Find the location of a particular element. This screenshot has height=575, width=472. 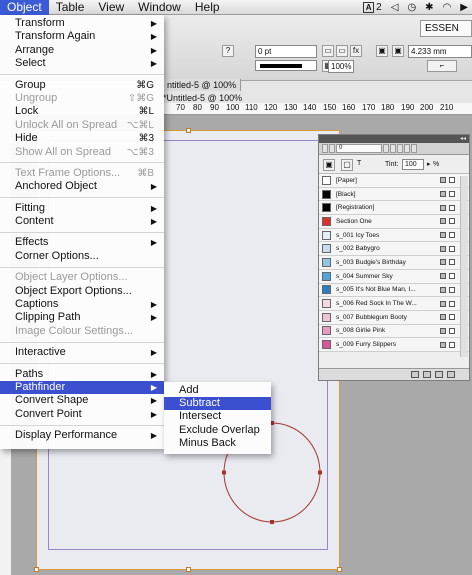

fill-stroke-icon: ▣ is located at coordinates (329, 165).